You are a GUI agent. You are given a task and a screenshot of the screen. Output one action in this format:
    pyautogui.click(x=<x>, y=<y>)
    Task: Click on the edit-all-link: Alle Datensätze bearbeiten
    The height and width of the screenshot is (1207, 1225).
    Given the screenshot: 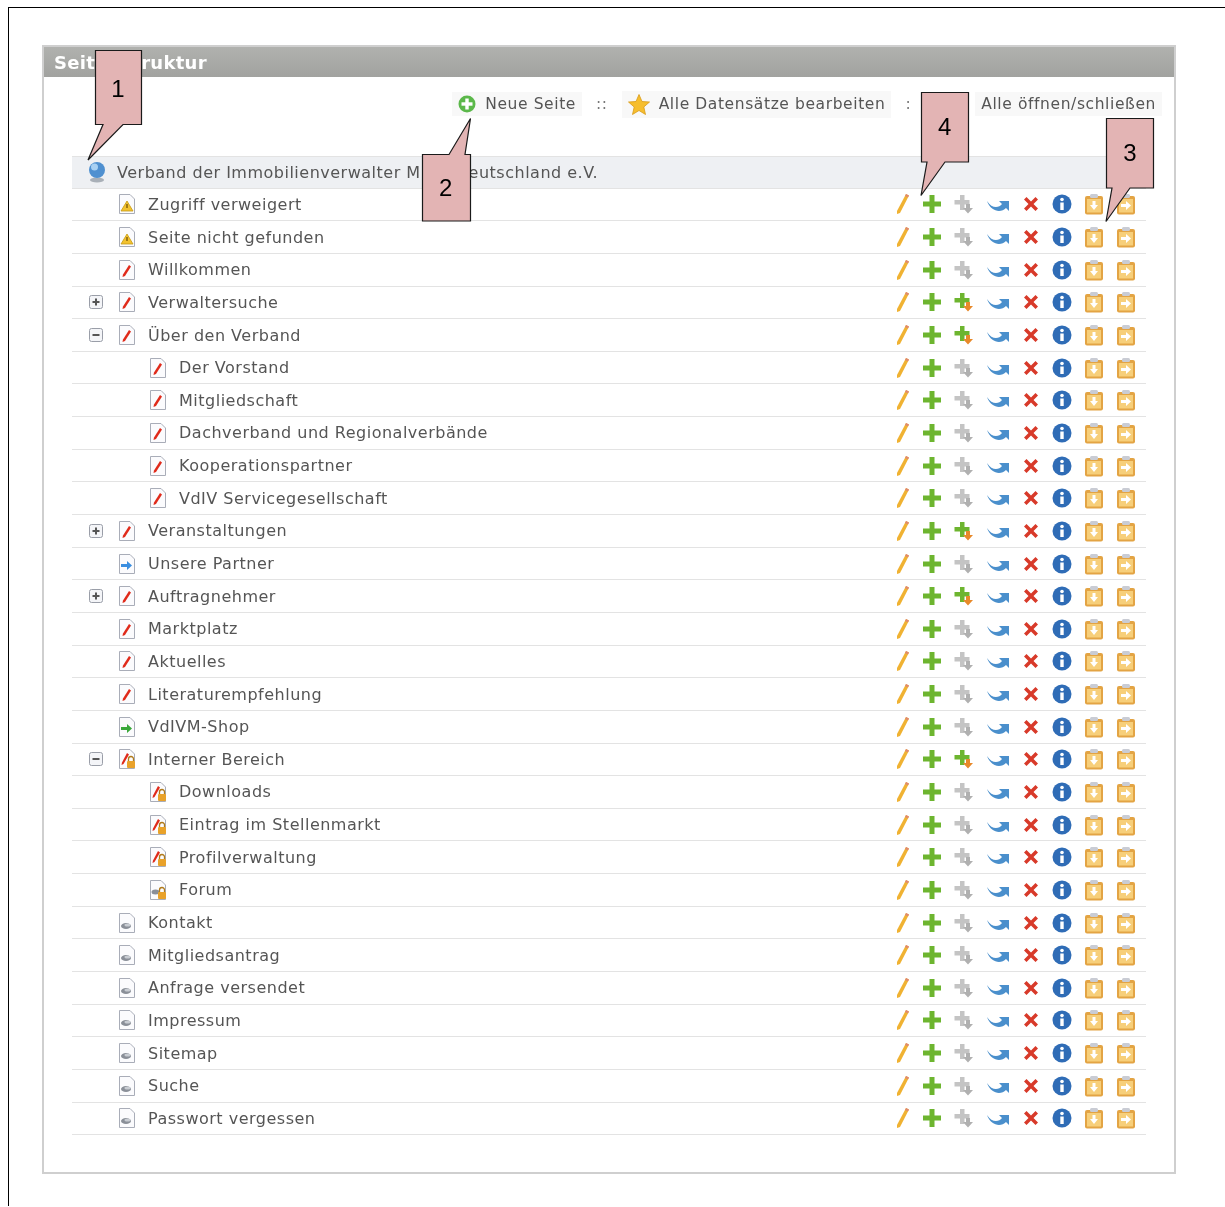 What is the action you would take?
    pyautogui.click(x=756, y=104)
    